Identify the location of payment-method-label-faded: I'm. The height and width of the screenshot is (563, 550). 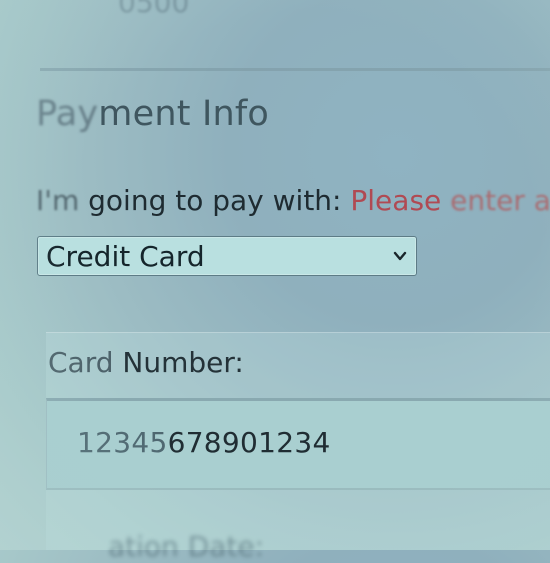
(58, 200).